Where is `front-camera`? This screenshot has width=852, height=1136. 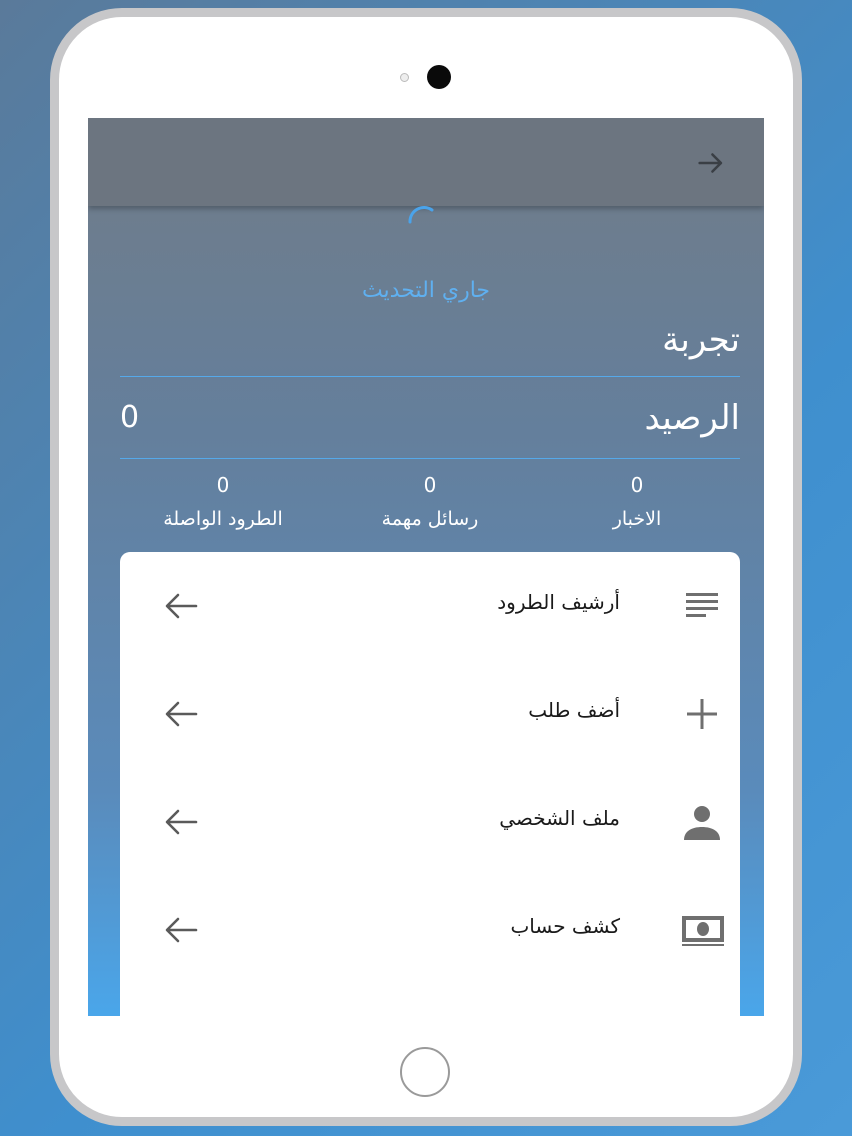
front-camera is located at coordinates (439, 77).